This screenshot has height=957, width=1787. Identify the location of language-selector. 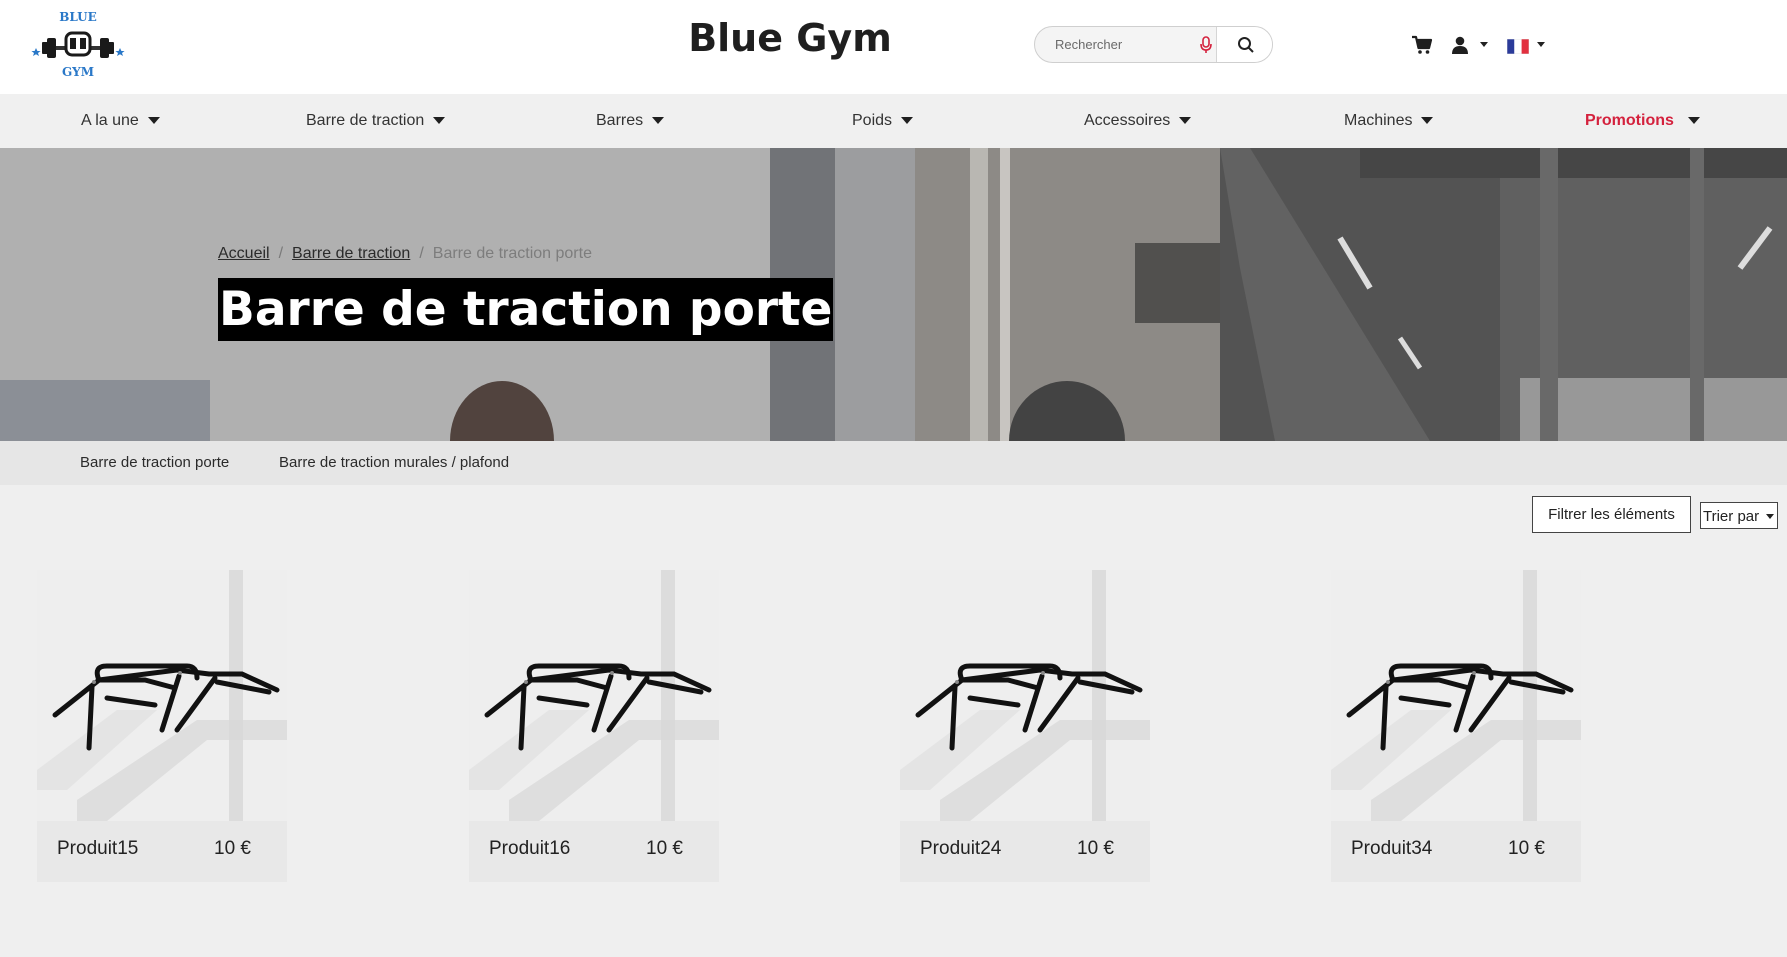
(1528, 46).